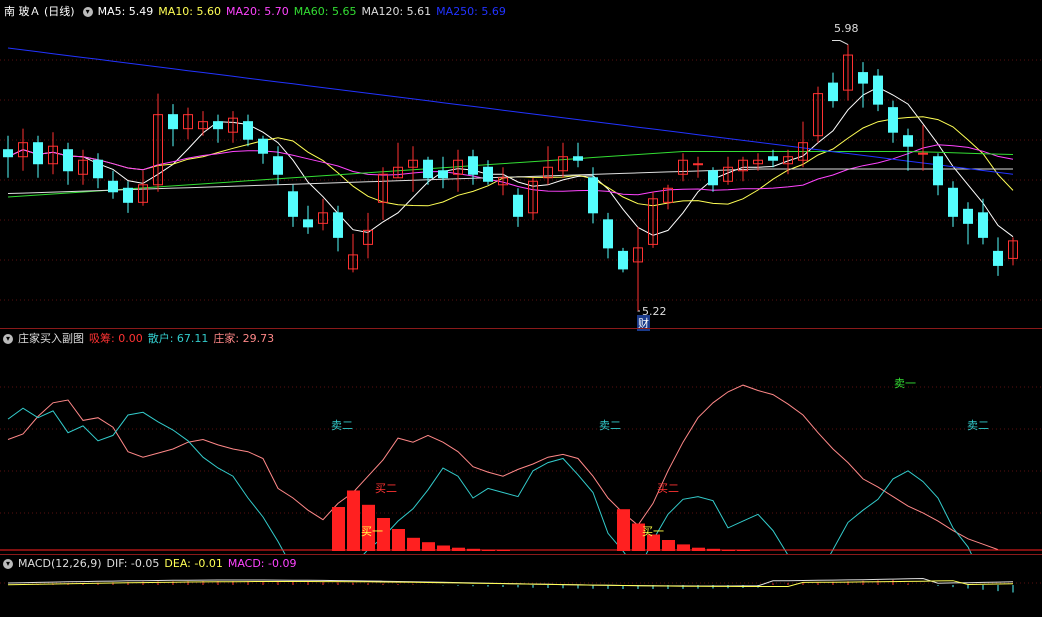 This screenshot has width=1042, height=617. What do you see at coordinates (510, 583) in the screenshot?
I see `dea-line` at bounding box center [510, 583].